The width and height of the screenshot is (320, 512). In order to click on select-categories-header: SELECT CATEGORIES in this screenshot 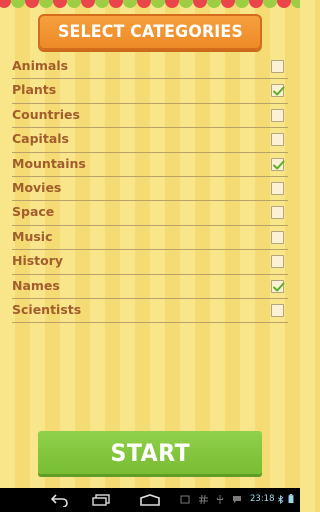, I will do `click(150, 32)`.